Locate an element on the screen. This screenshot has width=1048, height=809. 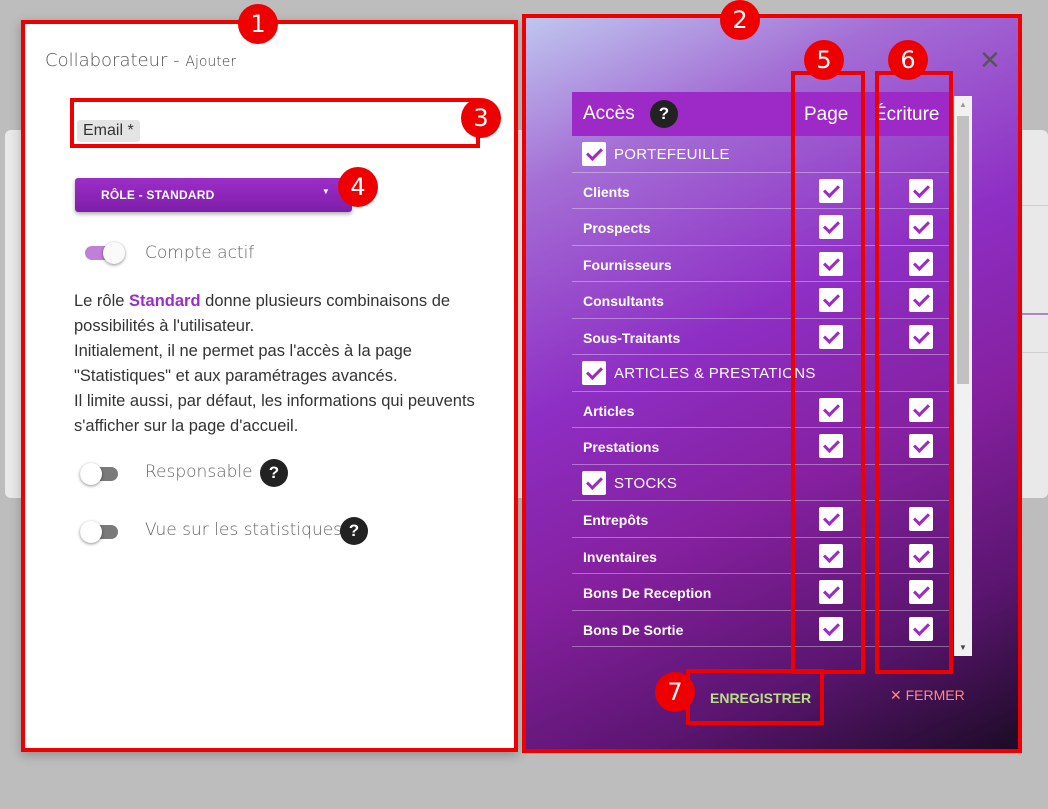
title-subtitle: Ajouter is located at coordinates (211, 62).